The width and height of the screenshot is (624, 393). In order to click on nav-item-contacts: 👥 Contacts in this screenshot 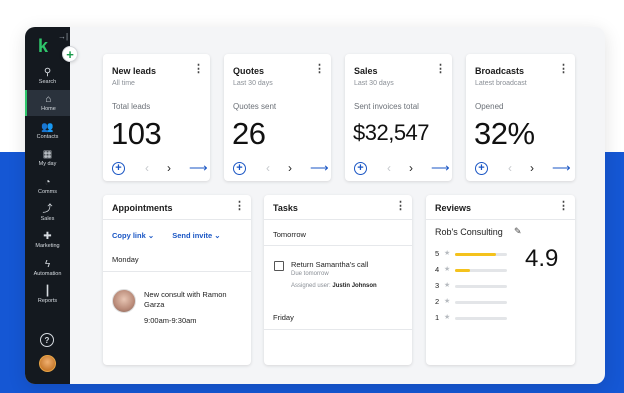, I will do `click(47, 131)`.